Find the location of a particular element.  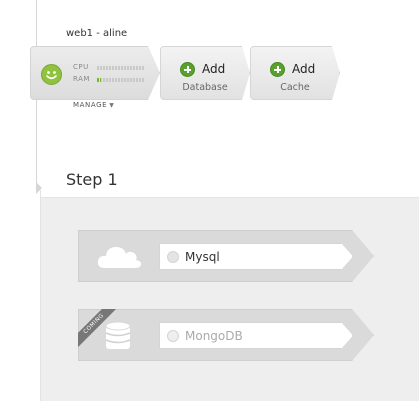

service-option-mongodb: COMING MongoDB is located at coordinates (226, 335).